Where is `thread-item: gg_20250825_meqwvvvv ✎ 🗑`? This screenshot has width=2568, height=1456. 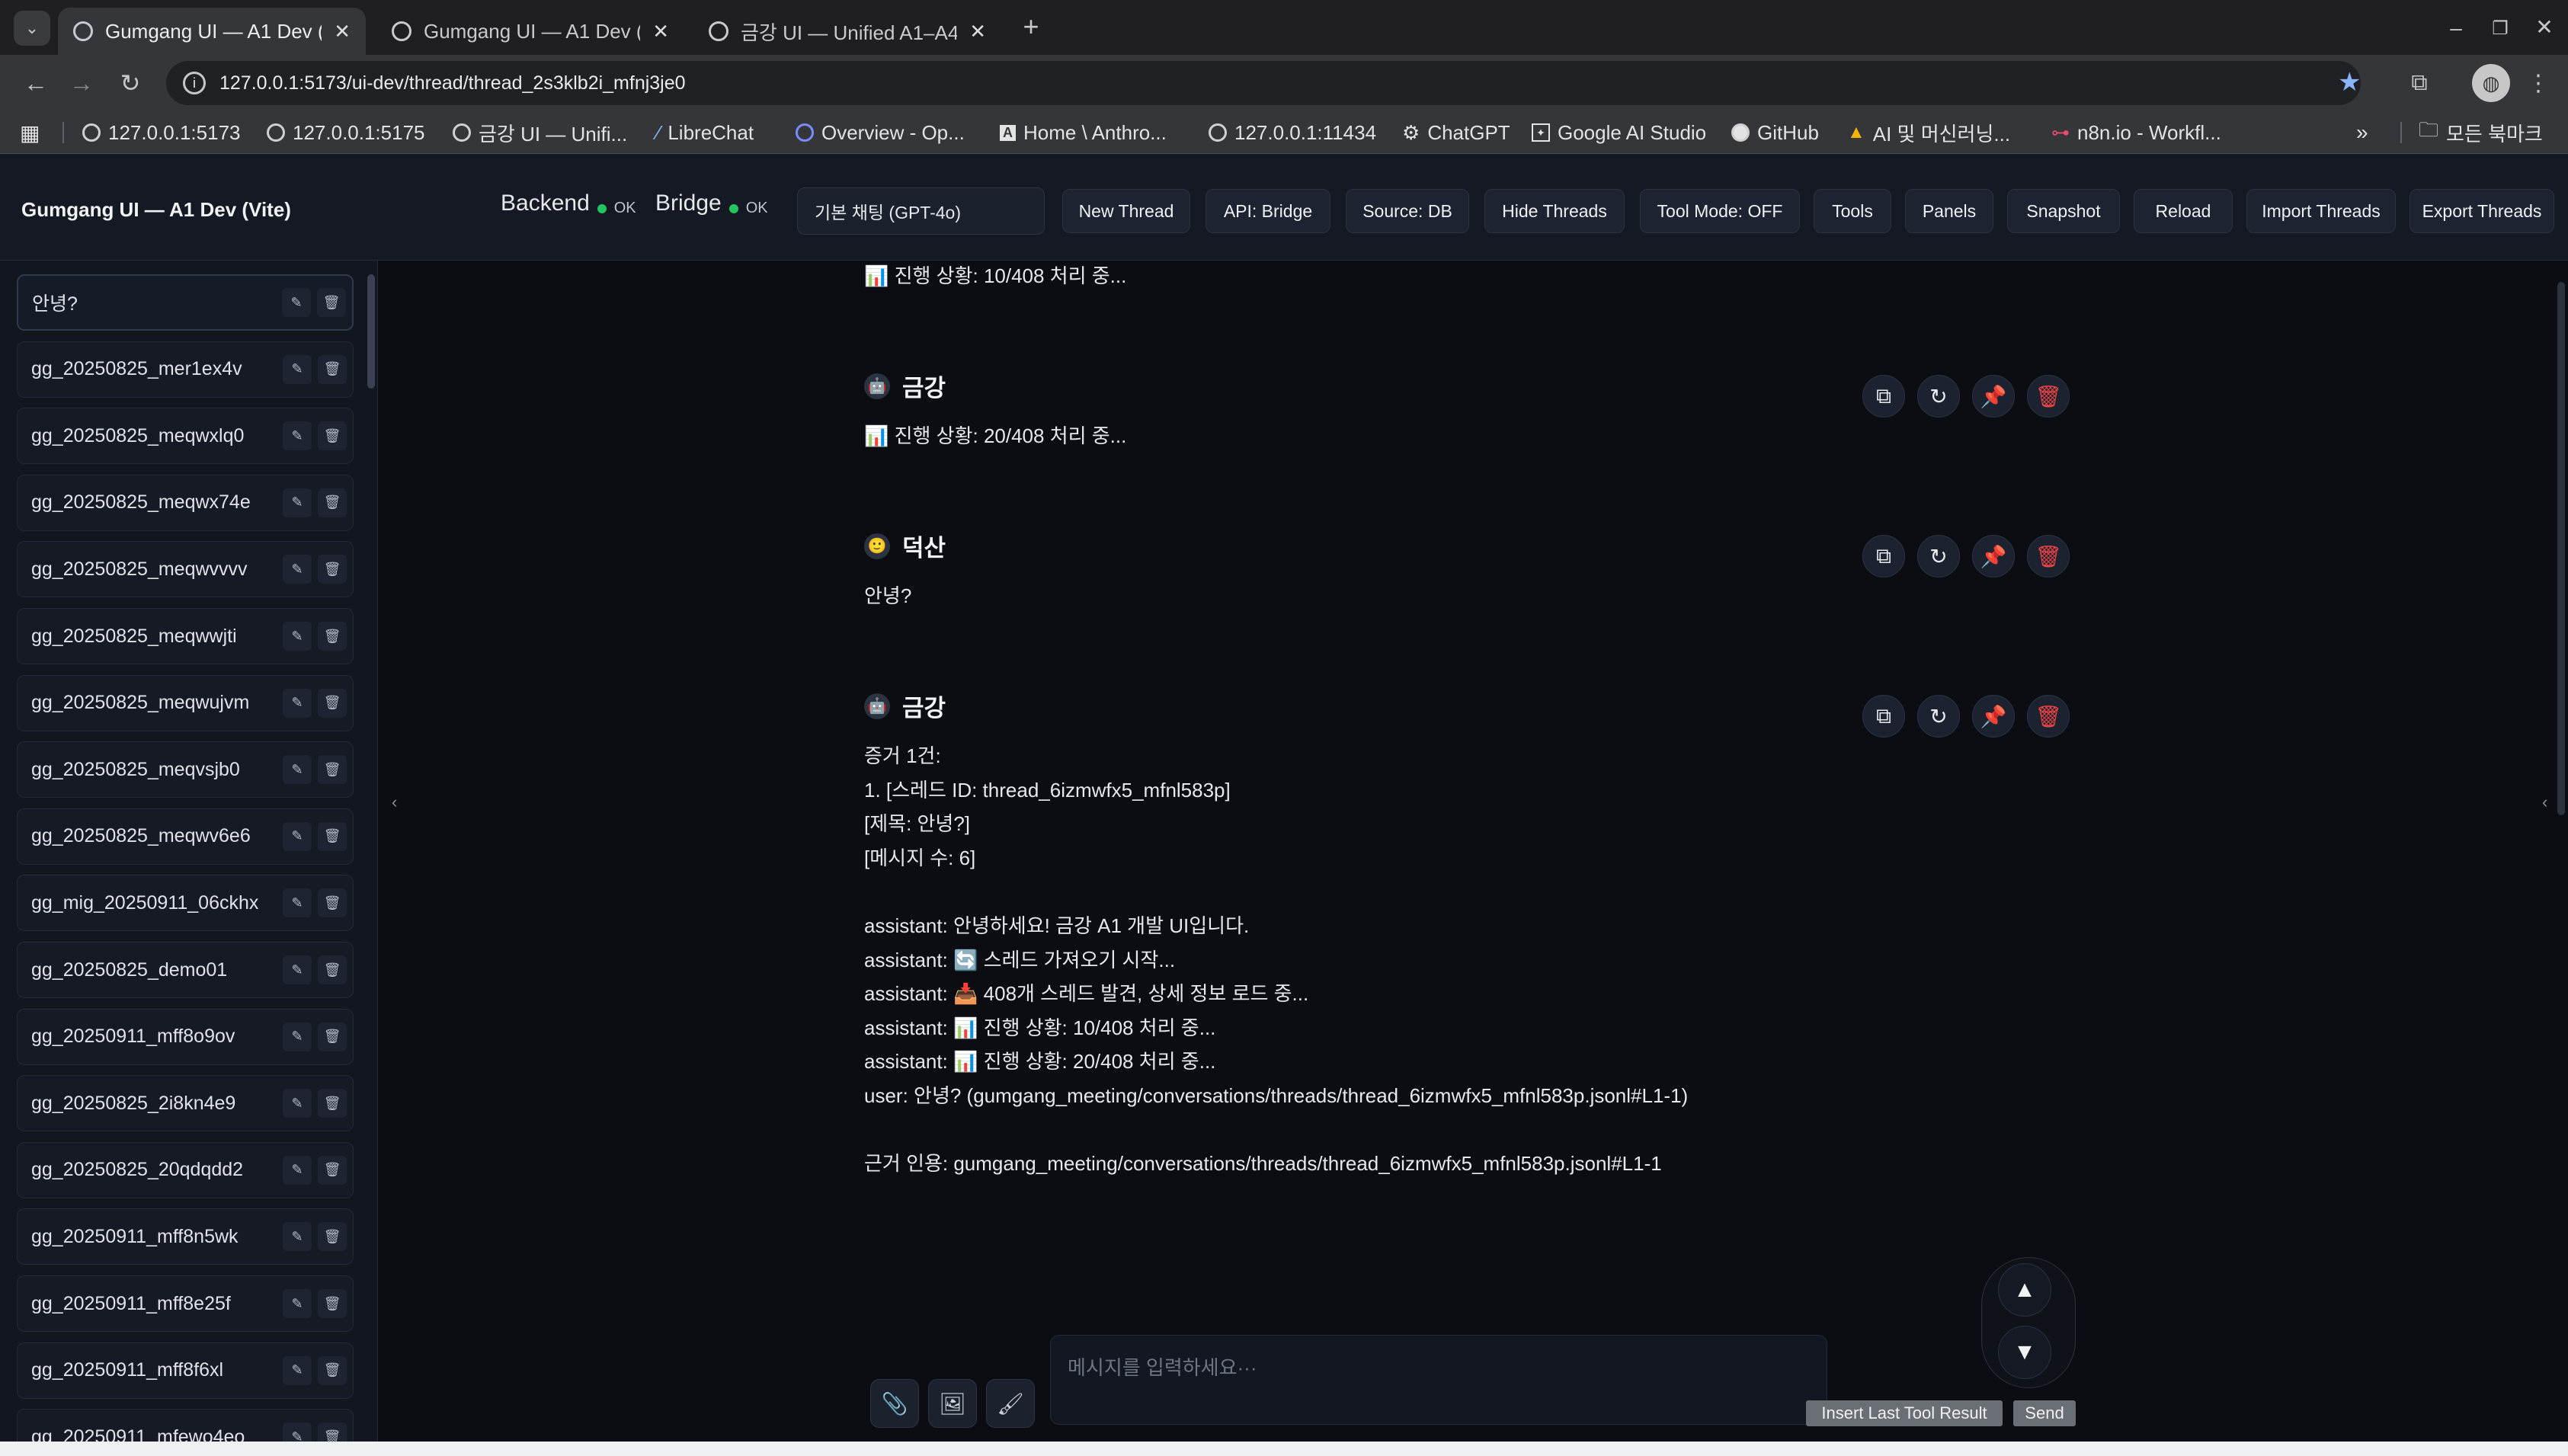
thread-item: gg_20250825_meqwvvvv ✎ 🗑 is located at coordinates (185, 569).